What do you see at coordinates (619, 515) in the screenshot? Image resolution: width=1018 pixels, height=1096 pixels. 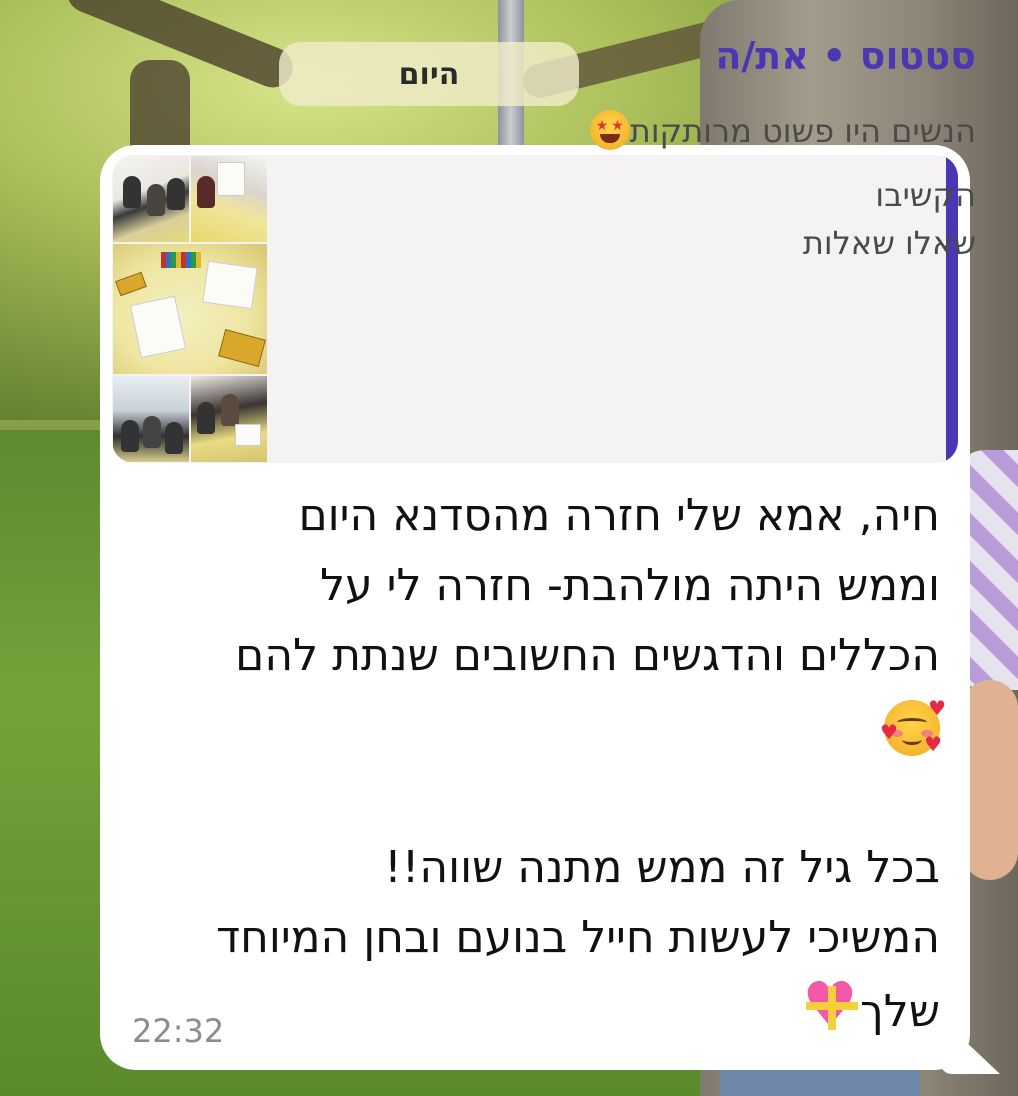 I see `message-text-line: חיה, אמא שלי חזרה מהסדנא היום` at bounding box center [619, 515].